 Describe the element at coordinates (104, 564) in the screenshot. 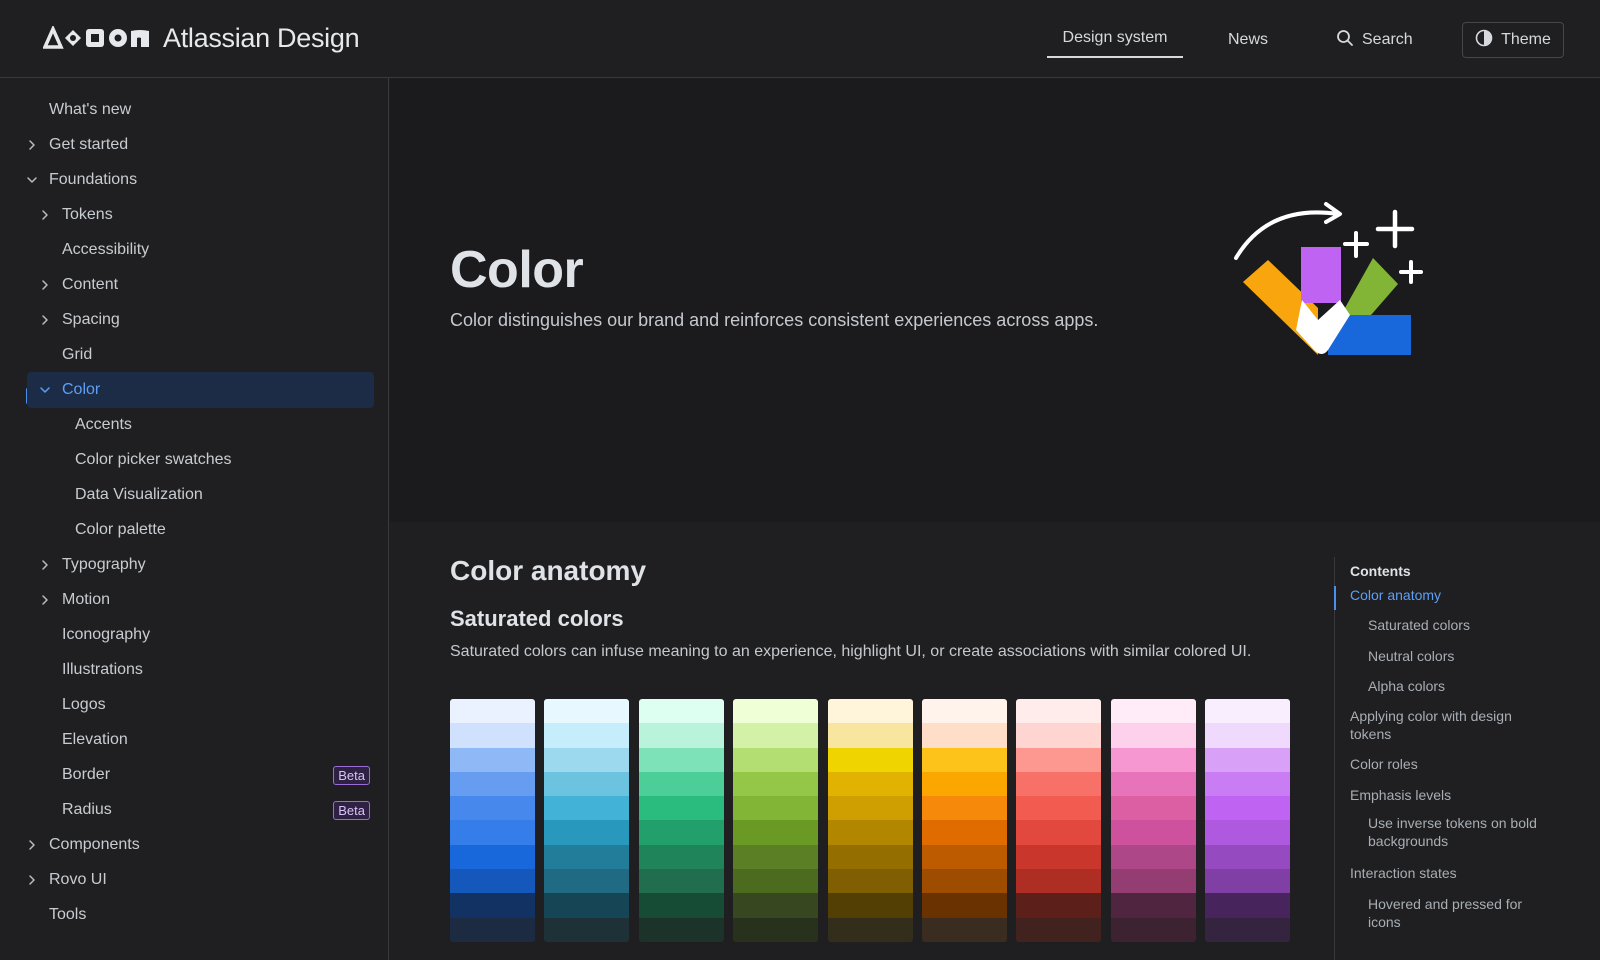

I see `sidebar-item-label: Typography` at that location.